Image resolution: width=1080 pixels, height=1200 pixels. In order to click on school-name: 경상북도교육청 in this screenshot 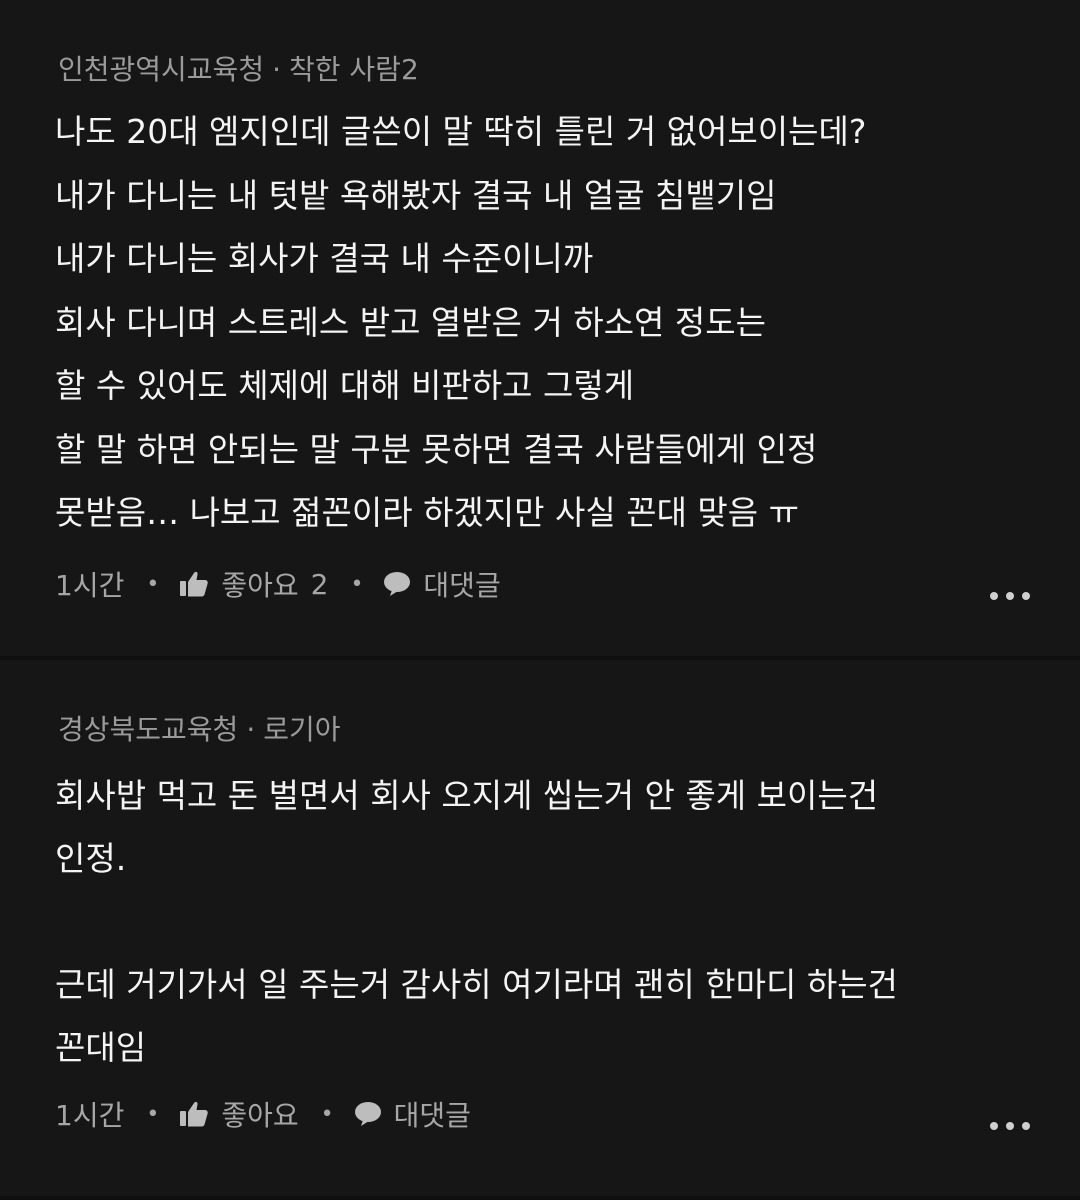, I will do `click(148, 729)`.